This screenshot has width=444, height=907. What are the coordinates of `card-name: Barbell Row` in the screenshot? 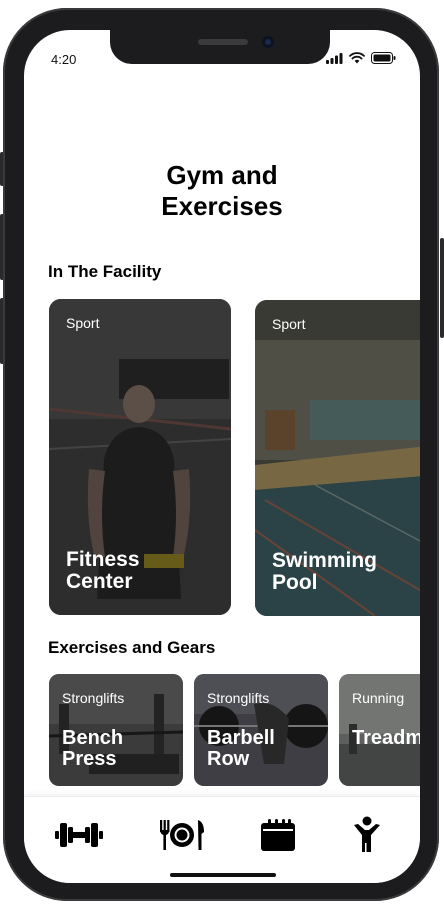 It's located at (241, 749).